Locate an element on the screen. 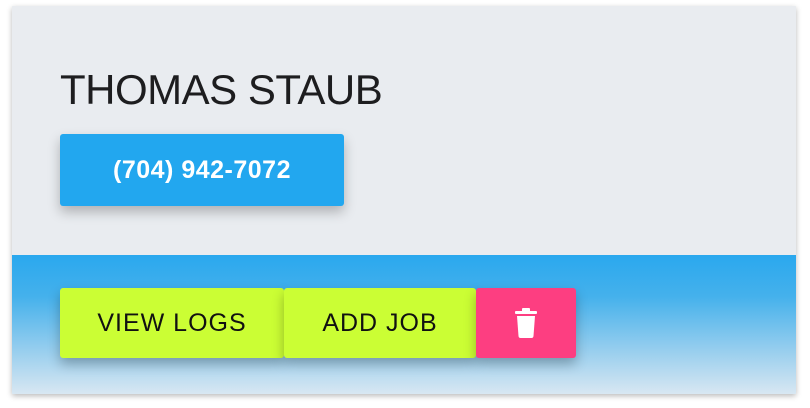 The width and height of the screenshot is (810, 408). add-job-label: ADD JOB is located at coordinates (380, 322).